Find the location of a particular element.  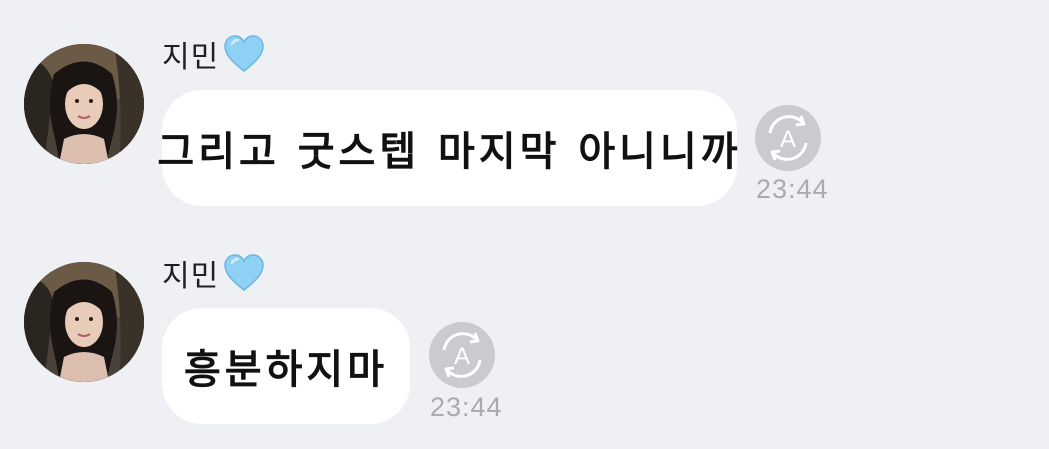

message-text: 그리고 굿스텝 마지막 아니니까 is located at coordinates (449, 152).